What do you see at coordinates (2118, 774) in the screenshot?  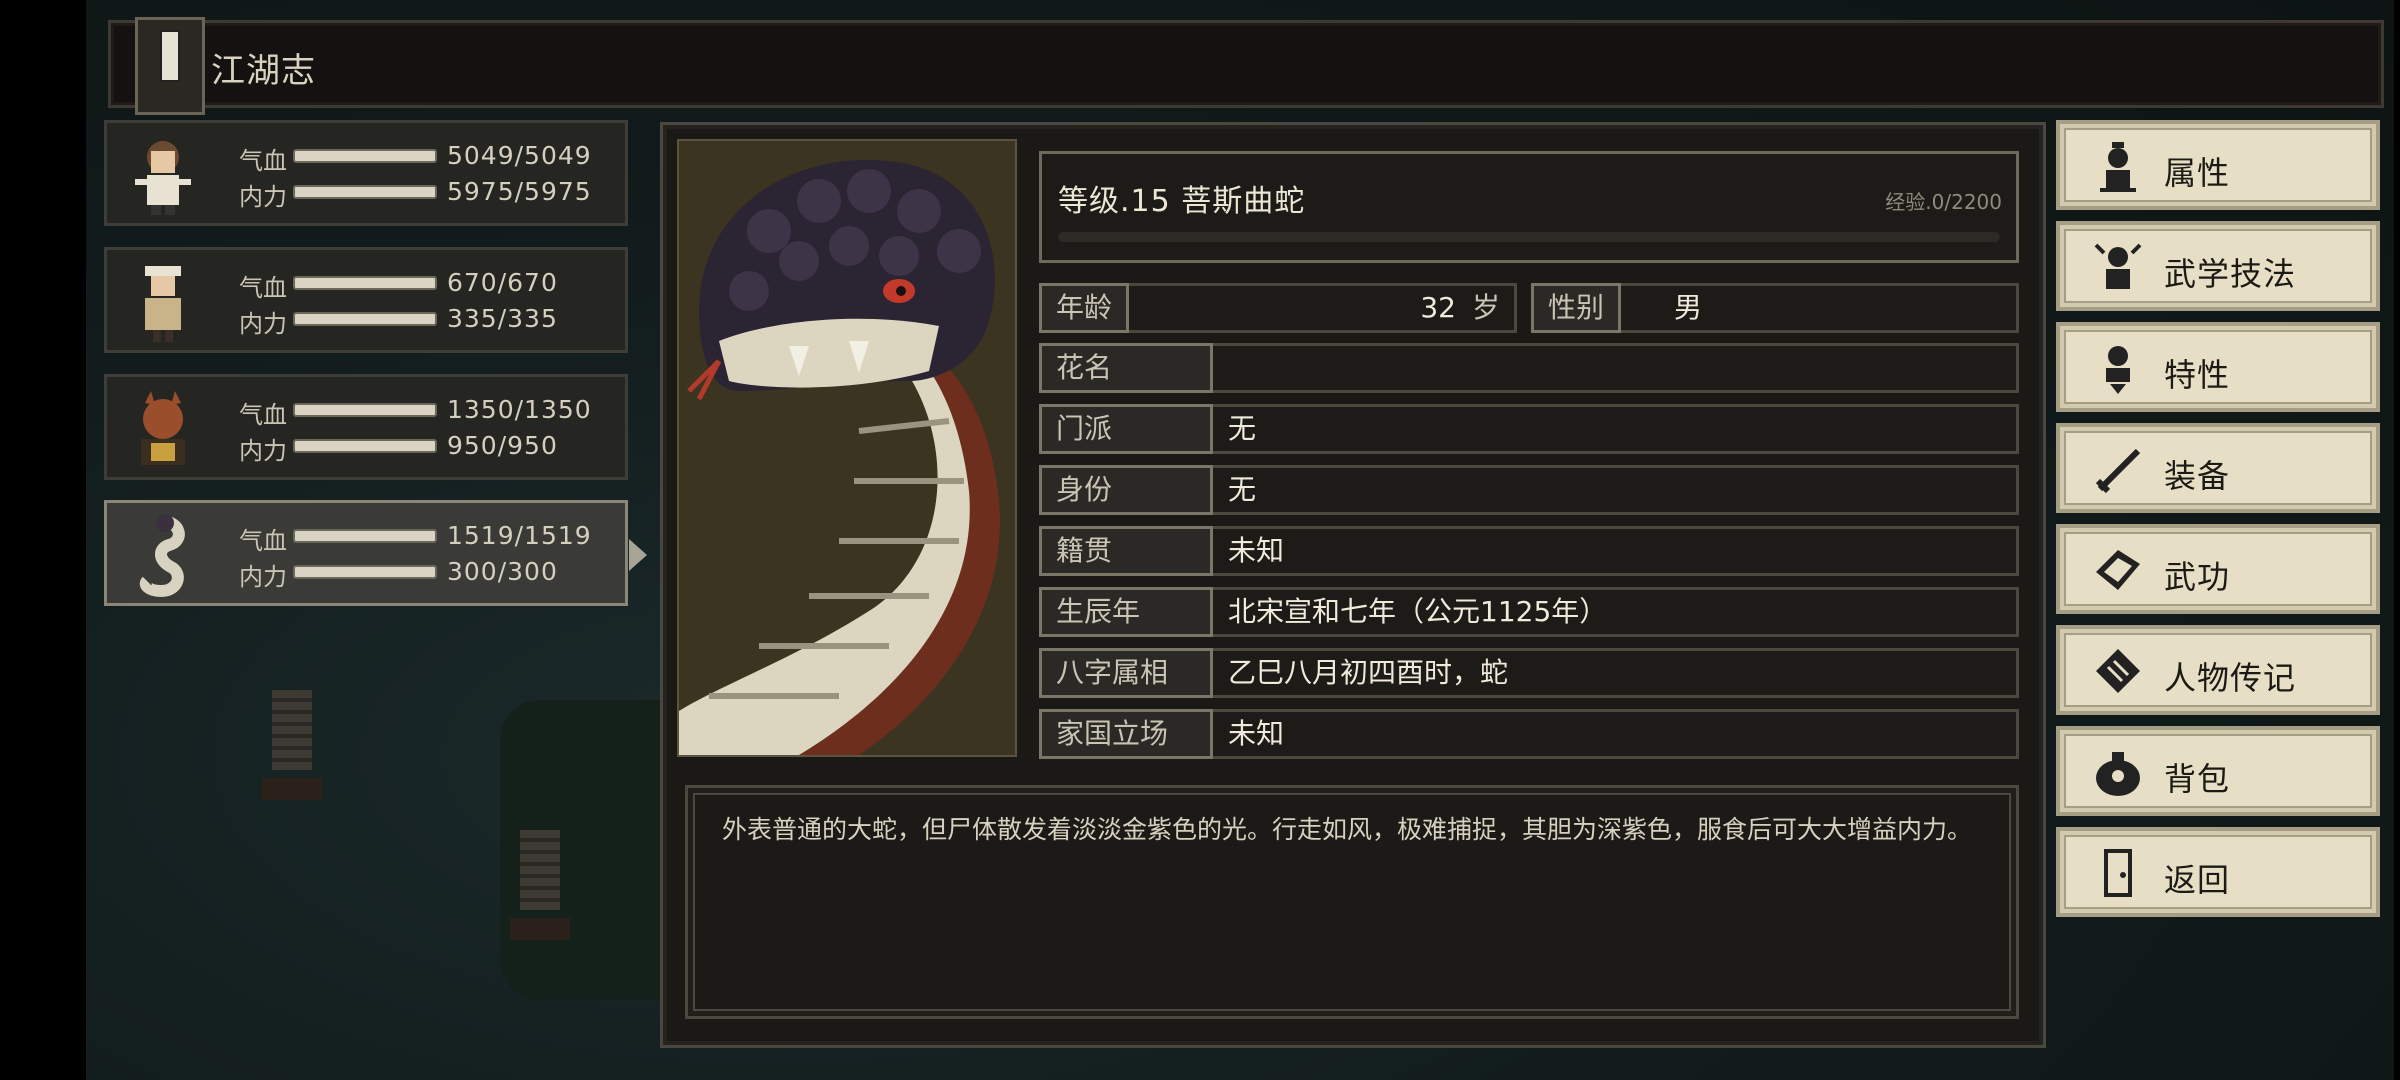 I see `bag-icon` at bounding box center [2118, 774].